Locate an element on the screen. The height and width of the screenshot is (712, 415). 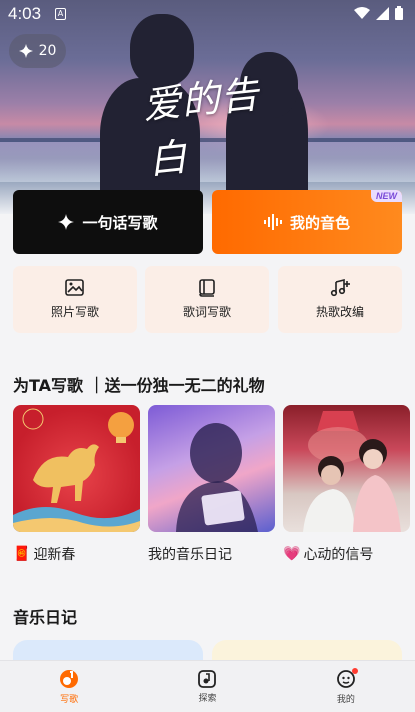
nav-label: 我的 is located at coordinates (345, 699).